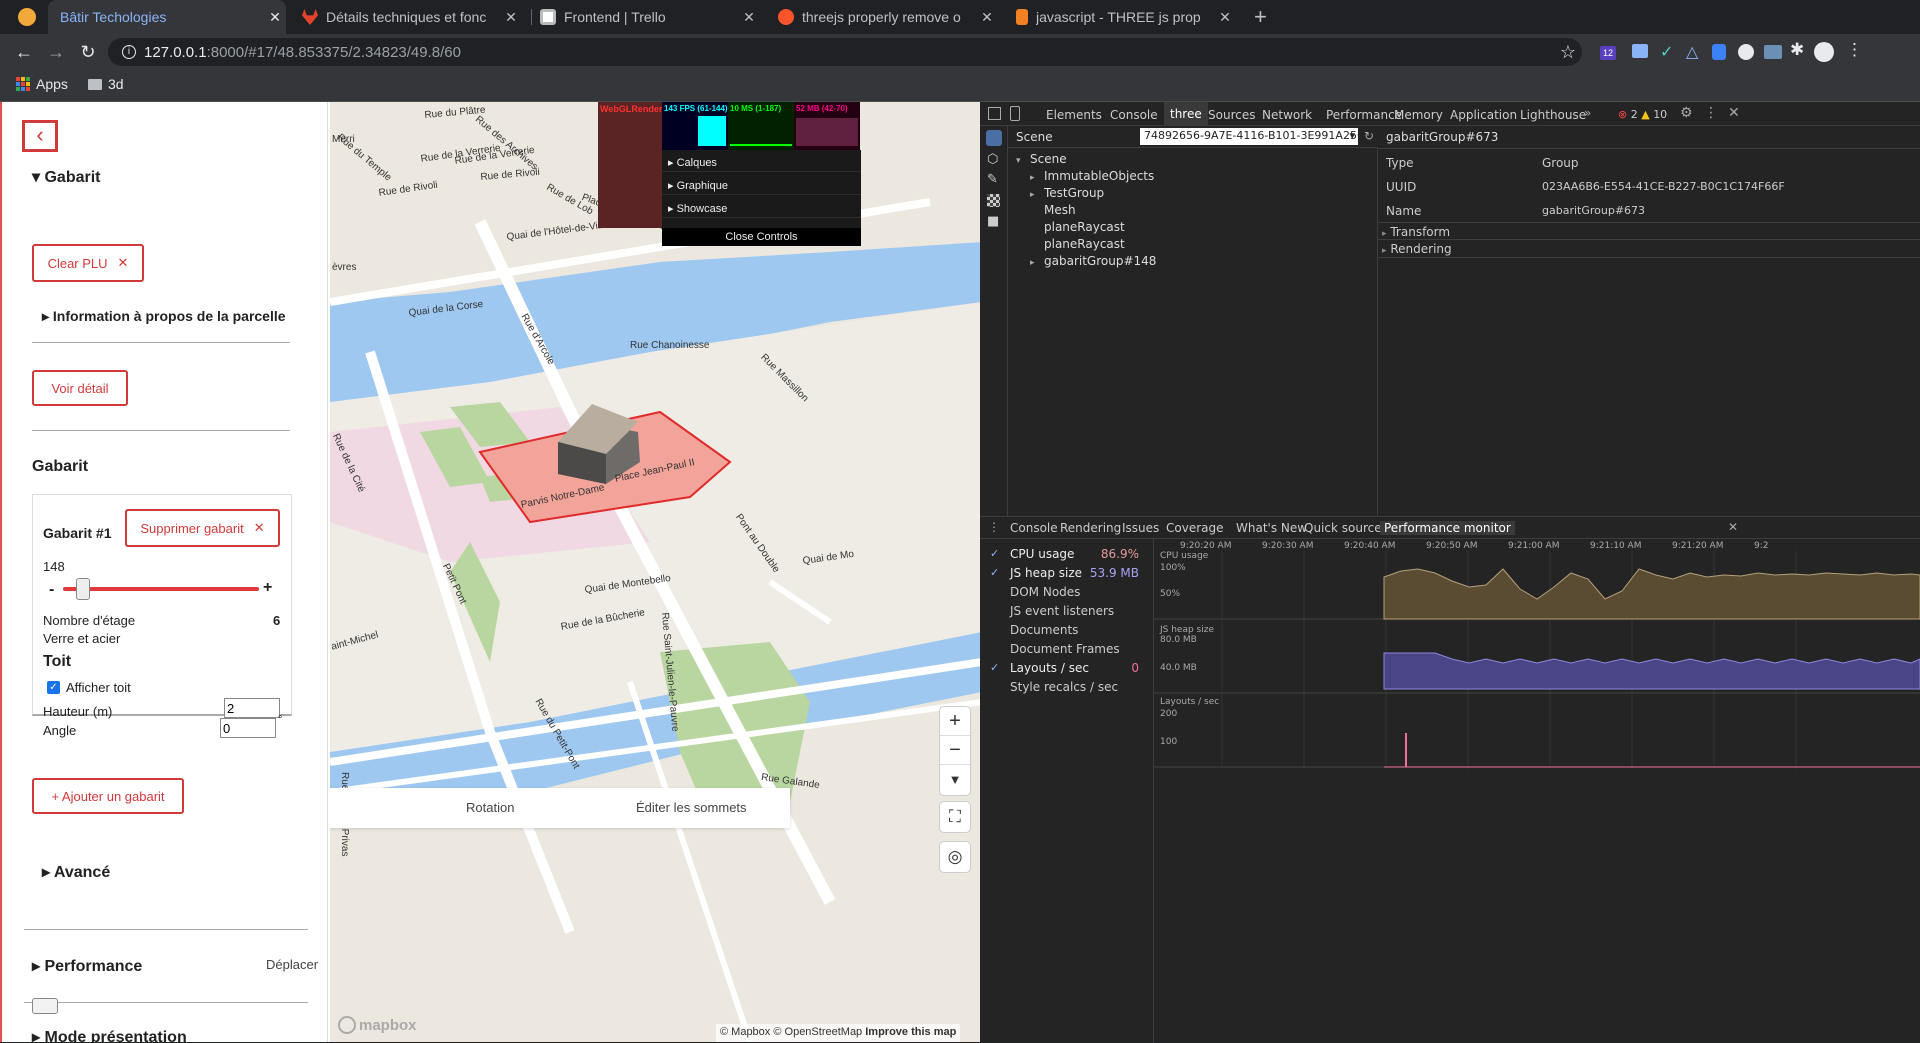  What do you see at coordinates (955, 817) in the screenshot?
I see `fullscreen-button: ⛶` at bounding box center [955, 817].